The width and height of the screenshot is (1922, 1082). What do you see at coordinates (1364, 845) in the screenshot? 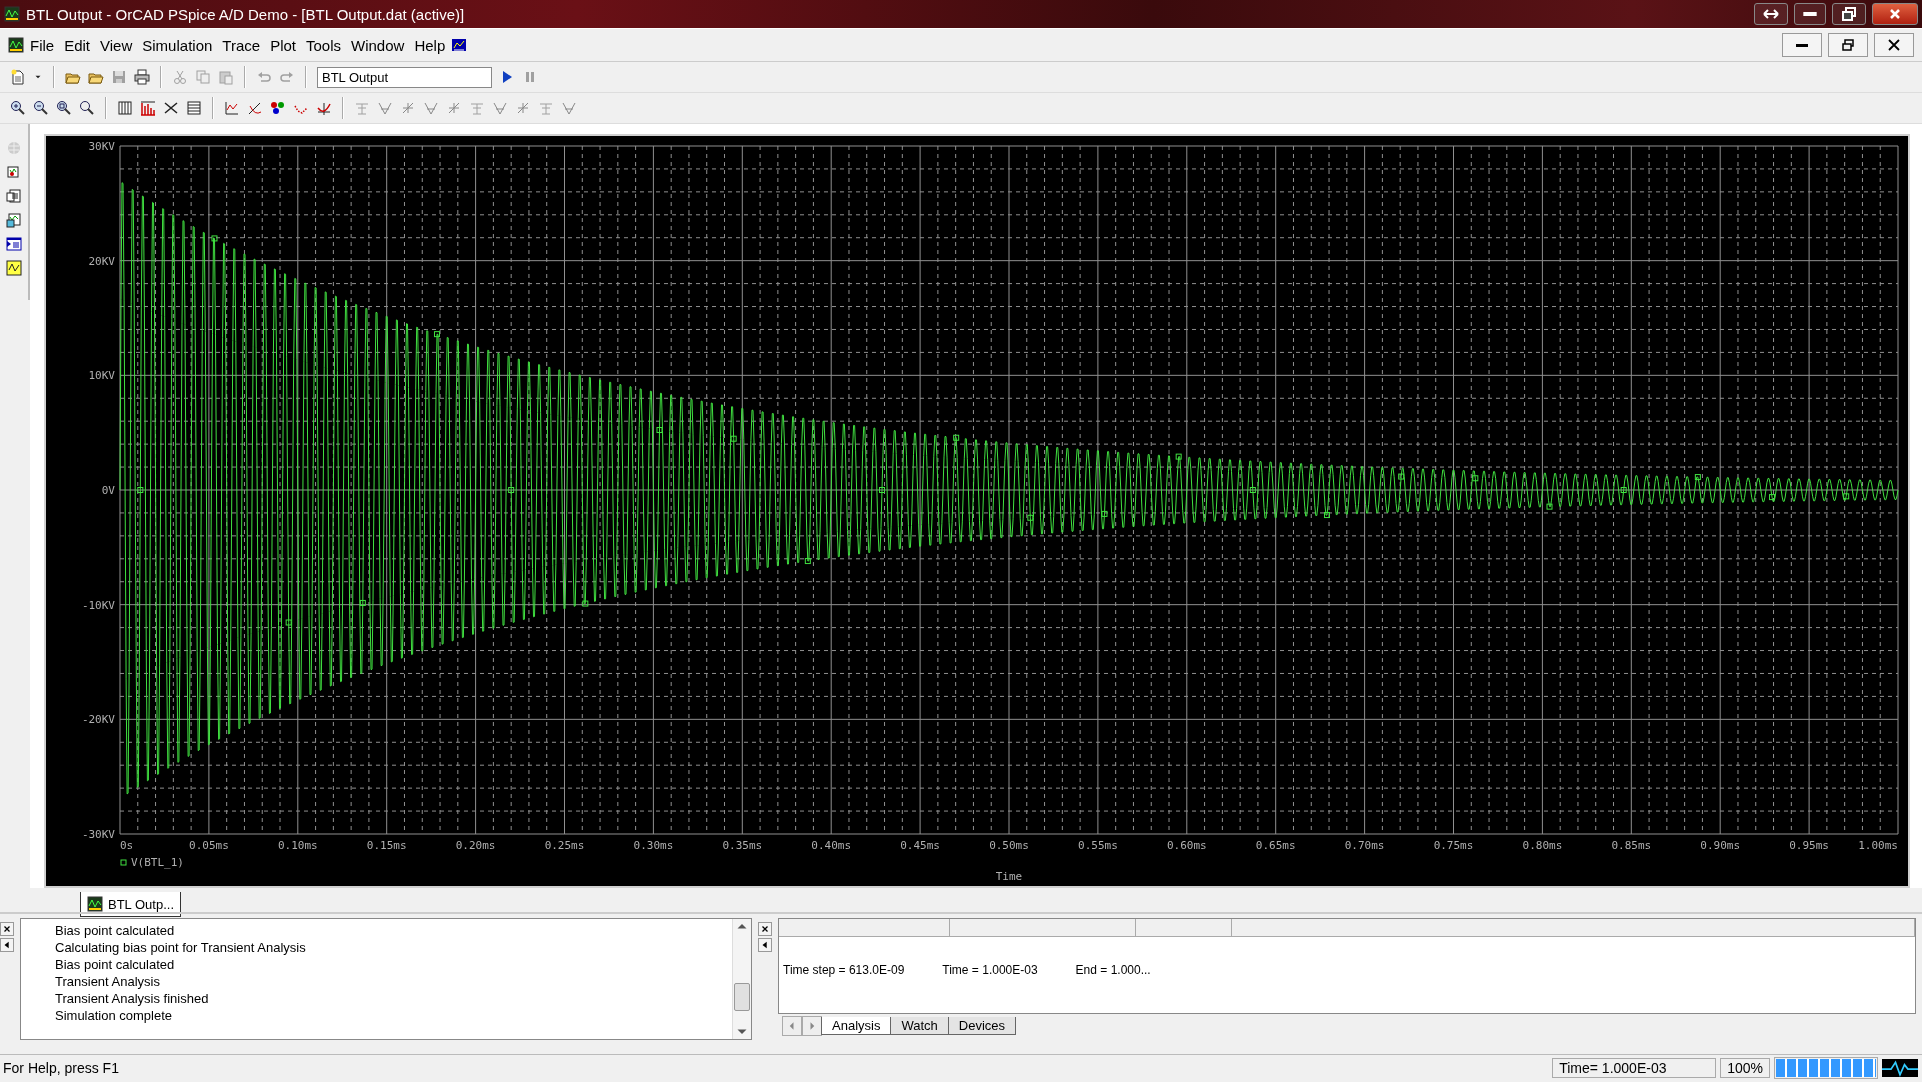
I see `x-axis-label: 0.70ms` at bounding box center [1364, 845].